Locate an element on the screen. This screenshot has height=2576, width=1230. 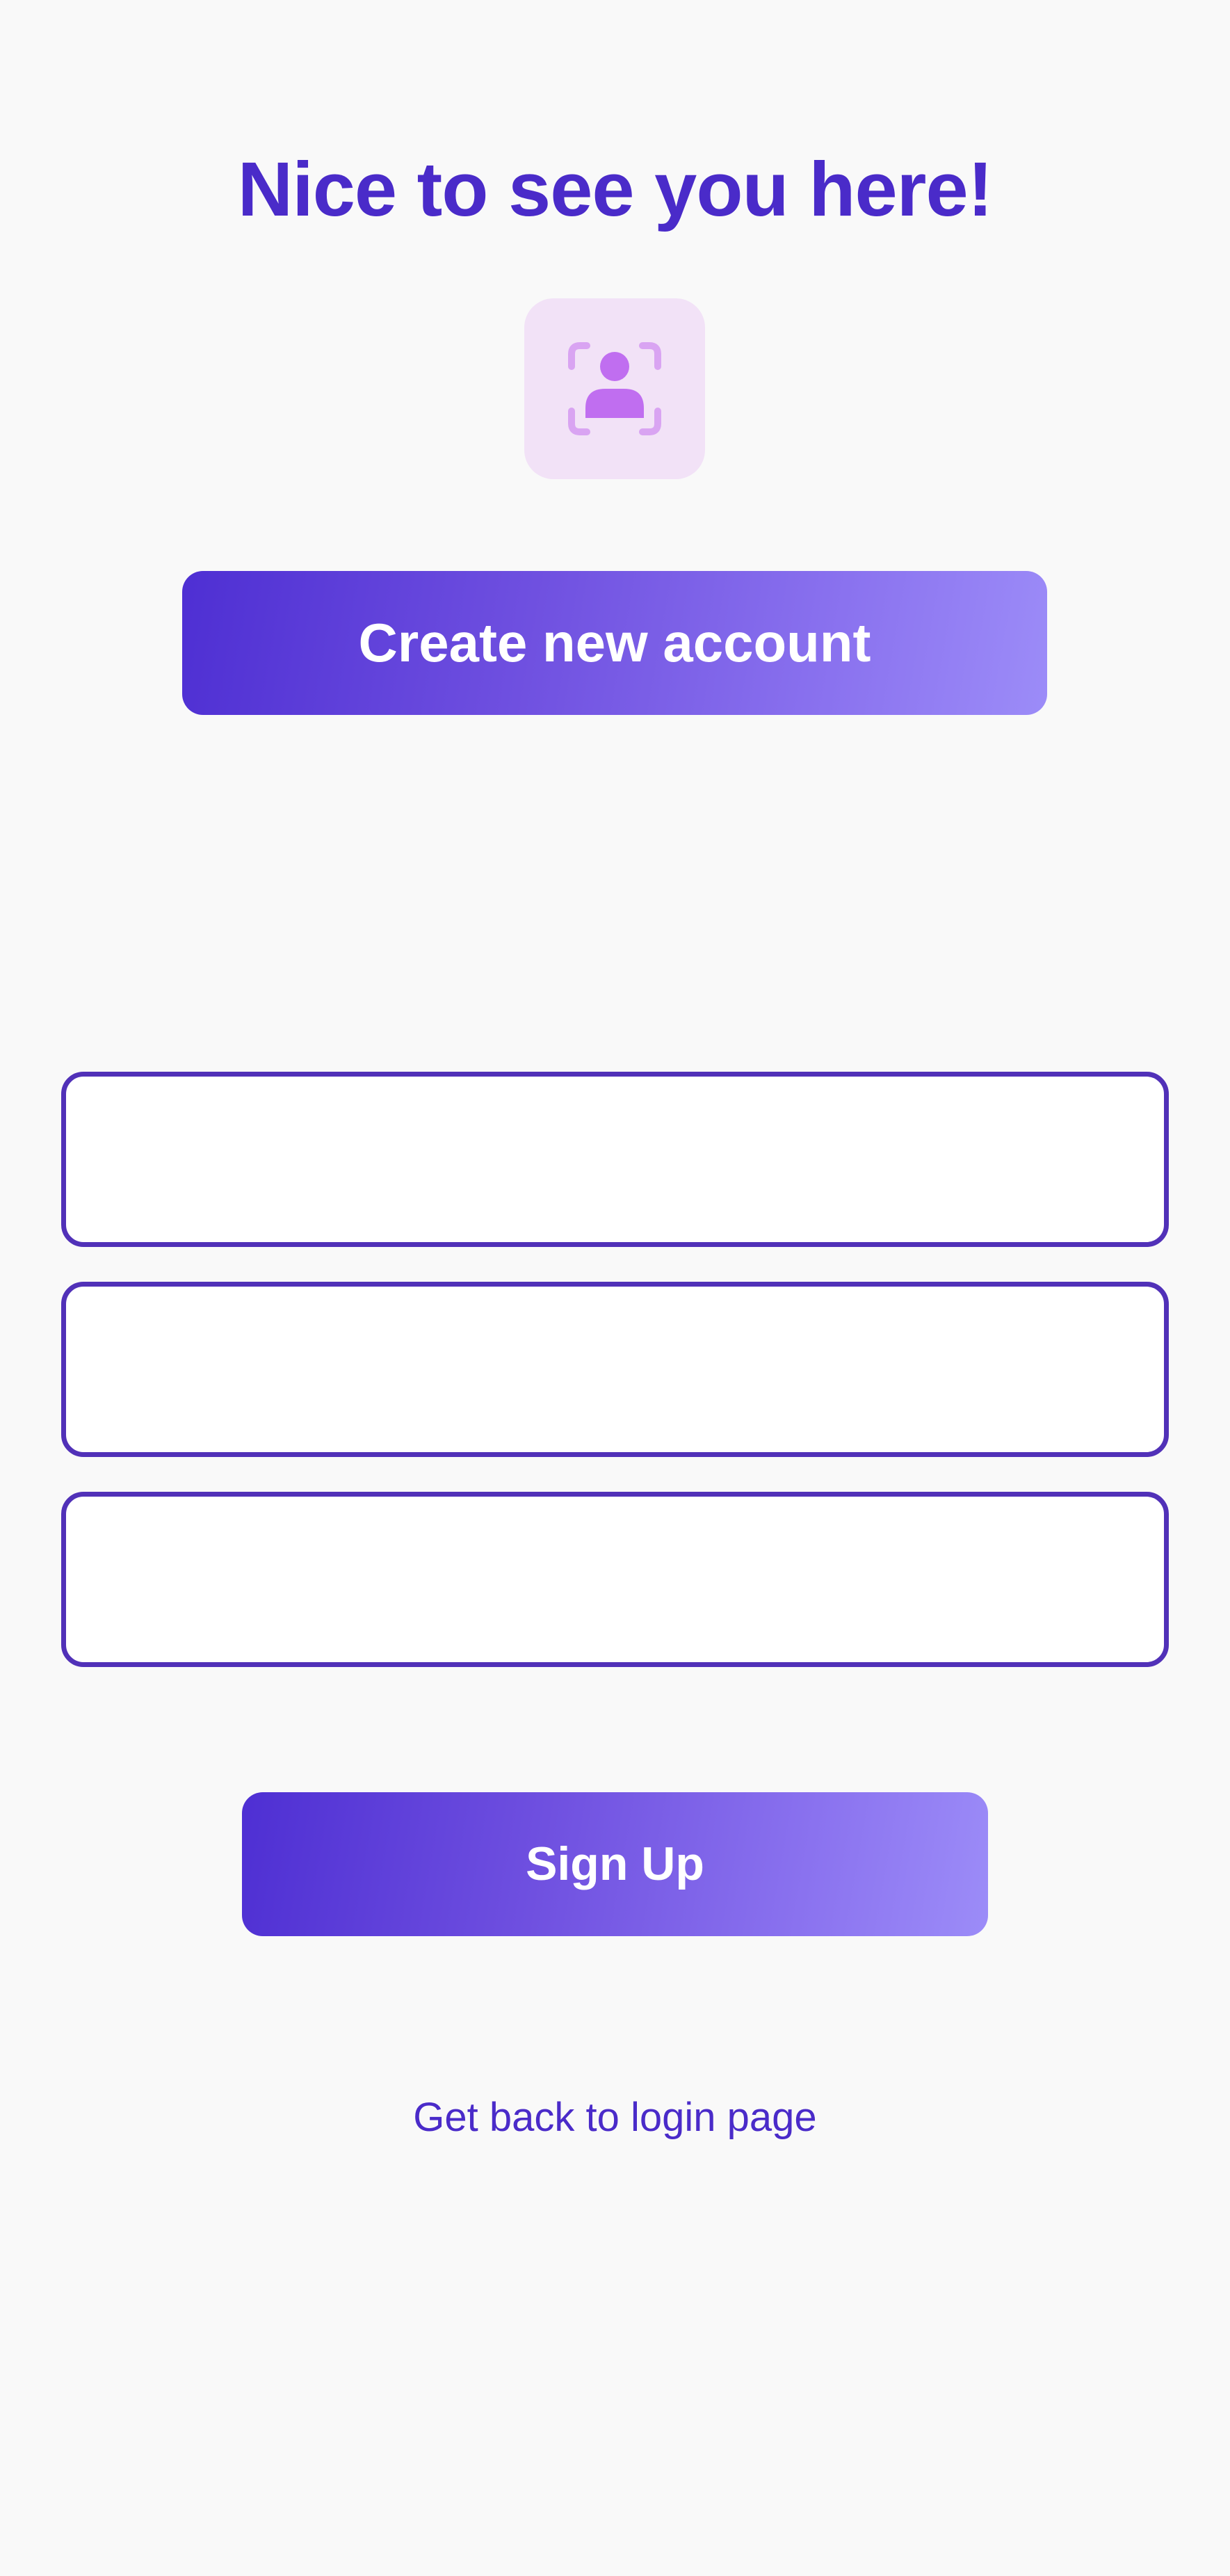
sign-up-button: Sign Up is located at coordinates (615, 1864).